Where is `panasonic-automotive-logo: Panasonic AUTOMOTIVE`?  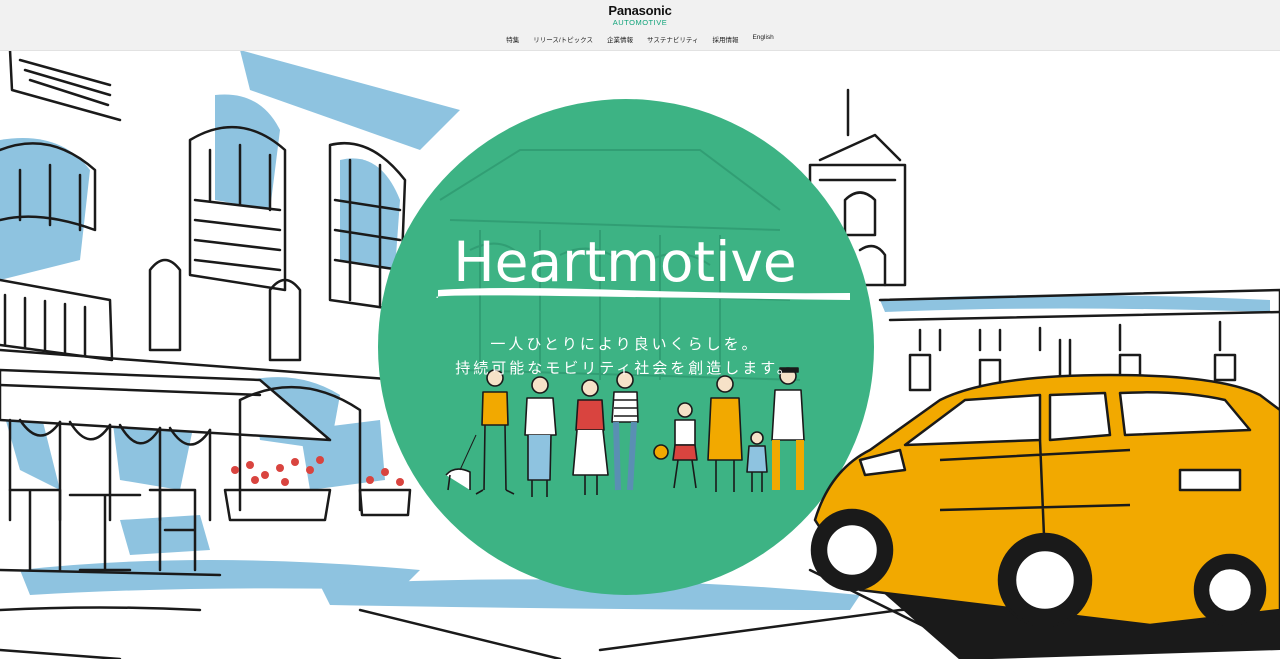 panasonic-automotive-logo: Panasonic AUTOMOTIVE is located at coordinates (640, 15).